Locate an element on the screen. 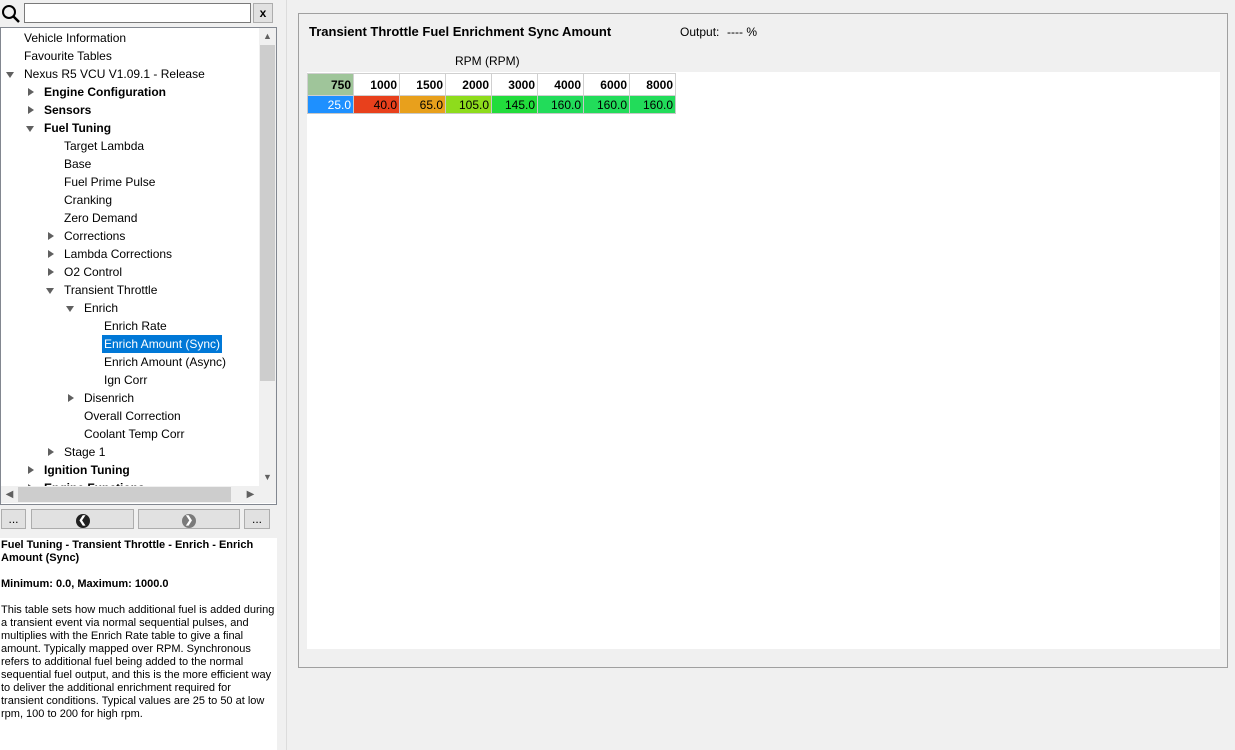  output-value: ---- % is located at coordinates (742, 32).